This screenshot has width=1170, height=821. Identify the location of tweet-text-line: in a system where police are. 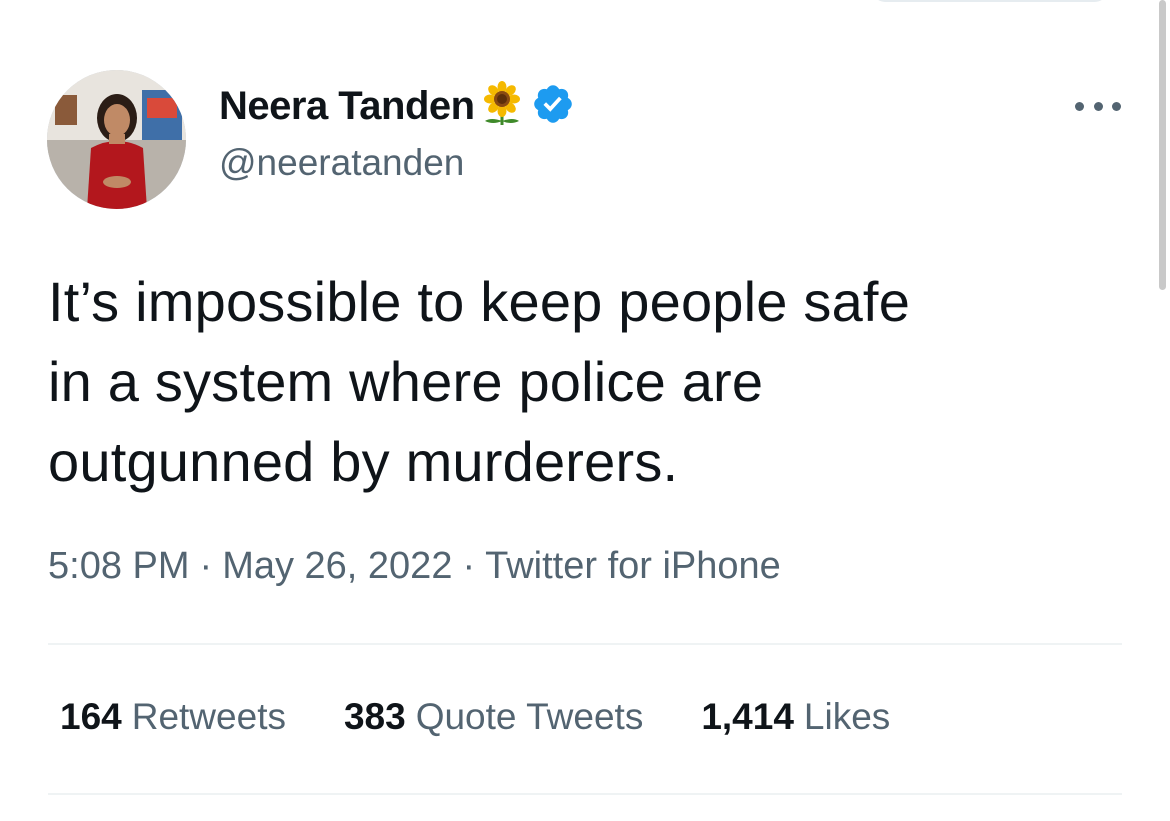
(406, 381).